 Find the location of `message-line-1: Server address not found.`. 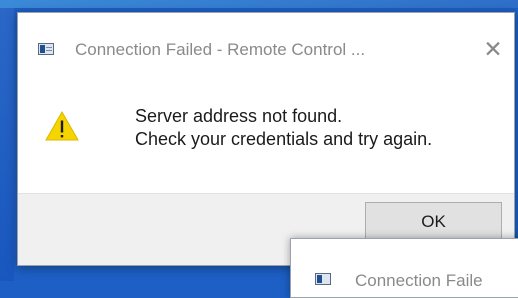

message-line-1: Server address not found. is located at coordinates (239, 116).